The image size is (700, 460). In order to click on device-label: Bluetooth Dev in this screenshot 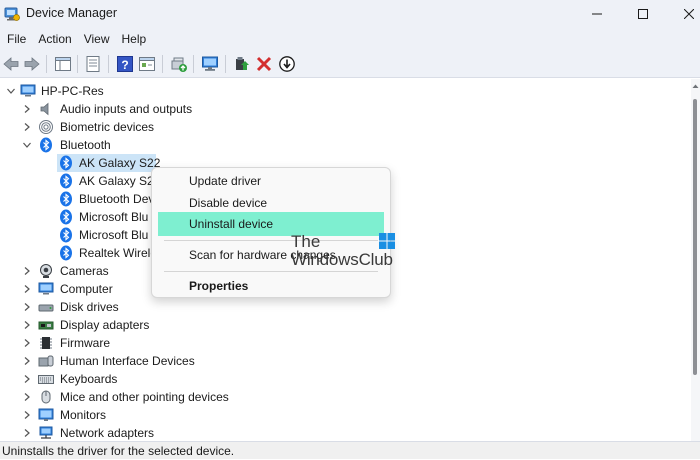, I will do `click(117, 199)`.